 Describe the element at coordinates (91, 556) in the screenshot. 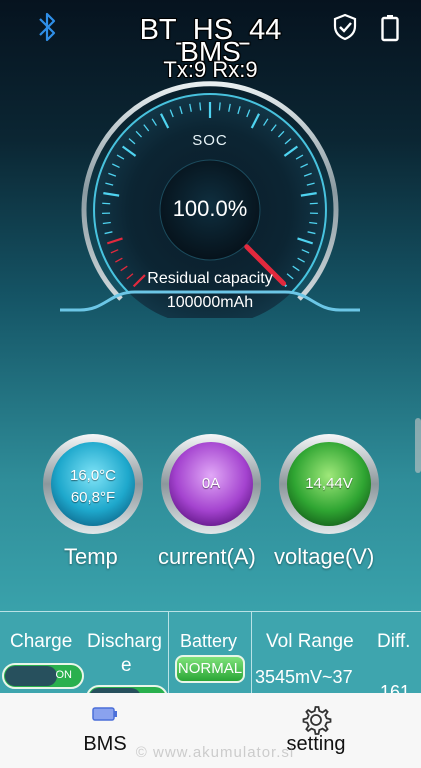

I see `temperature-label: Temp` at that location.